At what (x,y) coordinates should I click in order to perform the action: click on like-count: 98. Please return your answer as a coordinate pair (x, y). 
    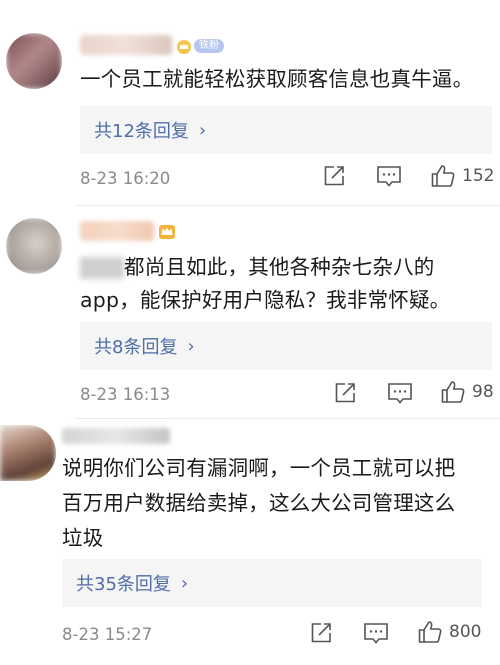
    Looking at the image, I should click on (483, 392).